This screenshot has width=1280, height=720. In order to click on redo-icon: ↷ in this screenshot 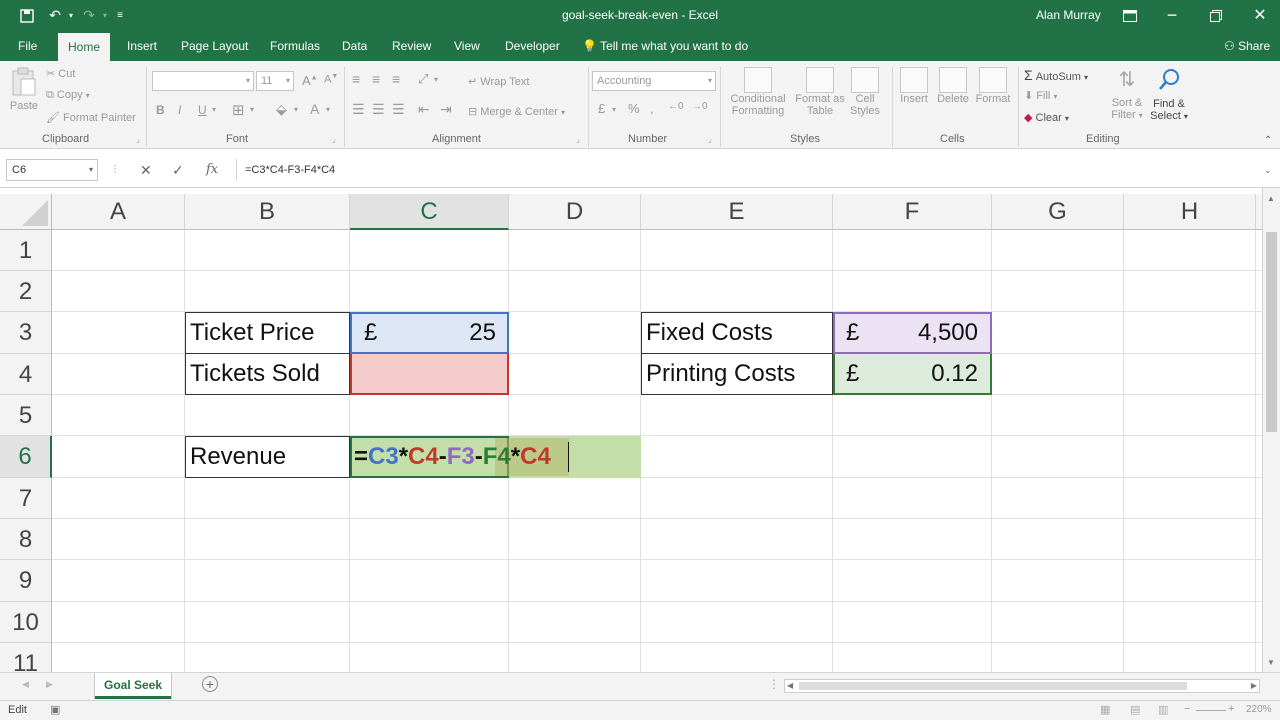, I will do `click(89, 15)`.